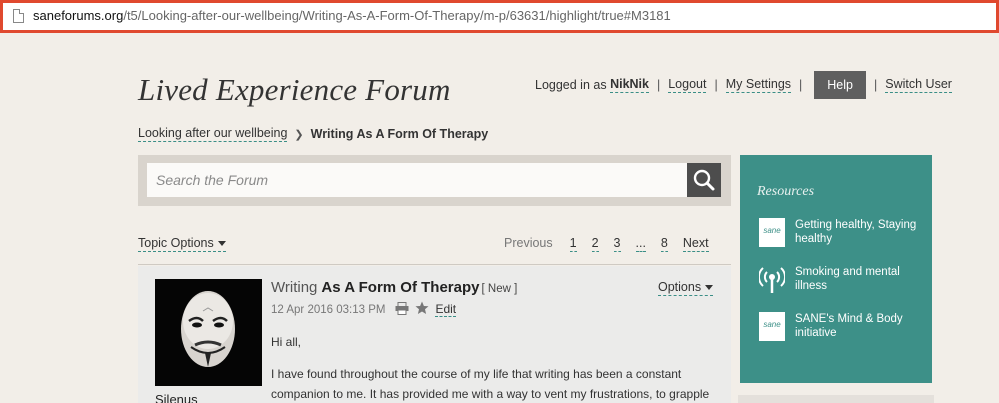 Image resolution: width=999 pixels, height=403 pixels. Describe the element at coordinates (176, 397) in the screenshot. I see `post-author: Silenus` at that location.